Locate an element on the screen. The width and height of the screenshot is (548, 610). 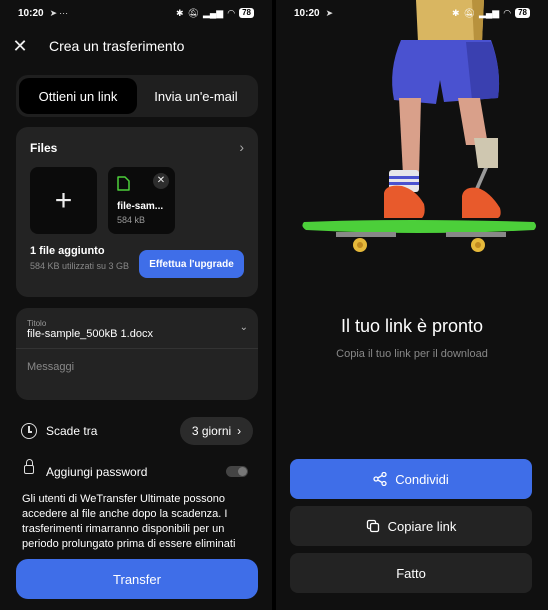
tab-send-email: Invia un'e-mail is located at coordinates (196, 96).